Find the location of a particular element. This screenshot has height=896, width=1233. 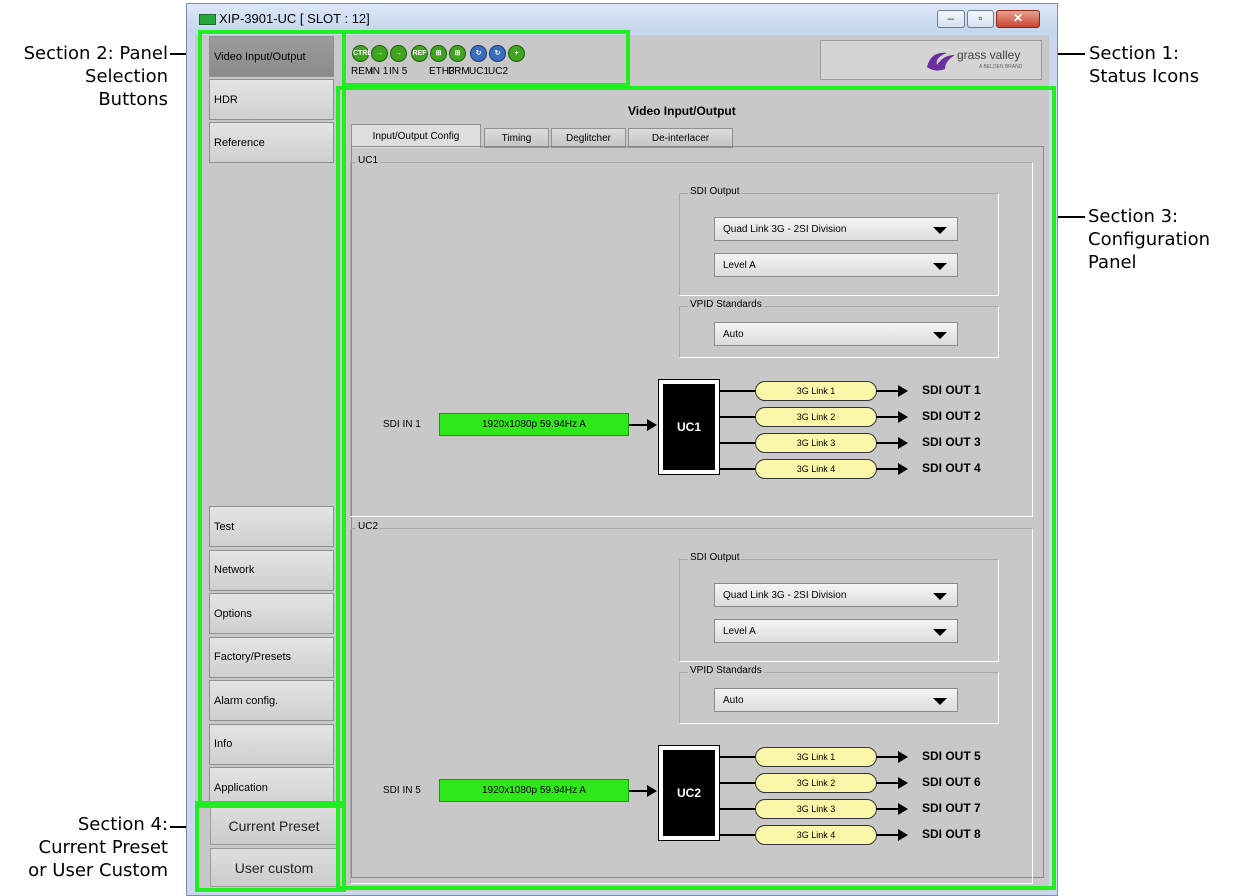

logo-text: grass valley is located at coordinates (989, 55).